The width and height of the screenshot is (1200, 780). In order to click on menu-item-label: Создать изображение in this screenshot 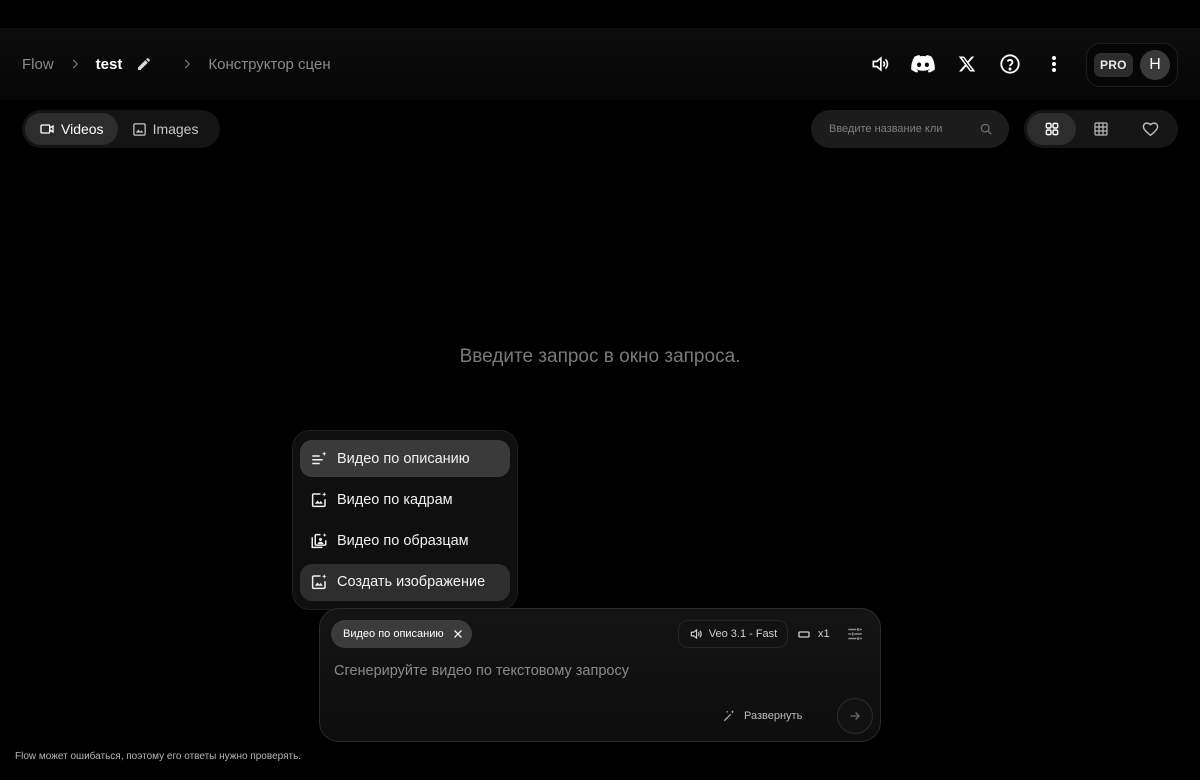, I will do `click(411, 582)`.